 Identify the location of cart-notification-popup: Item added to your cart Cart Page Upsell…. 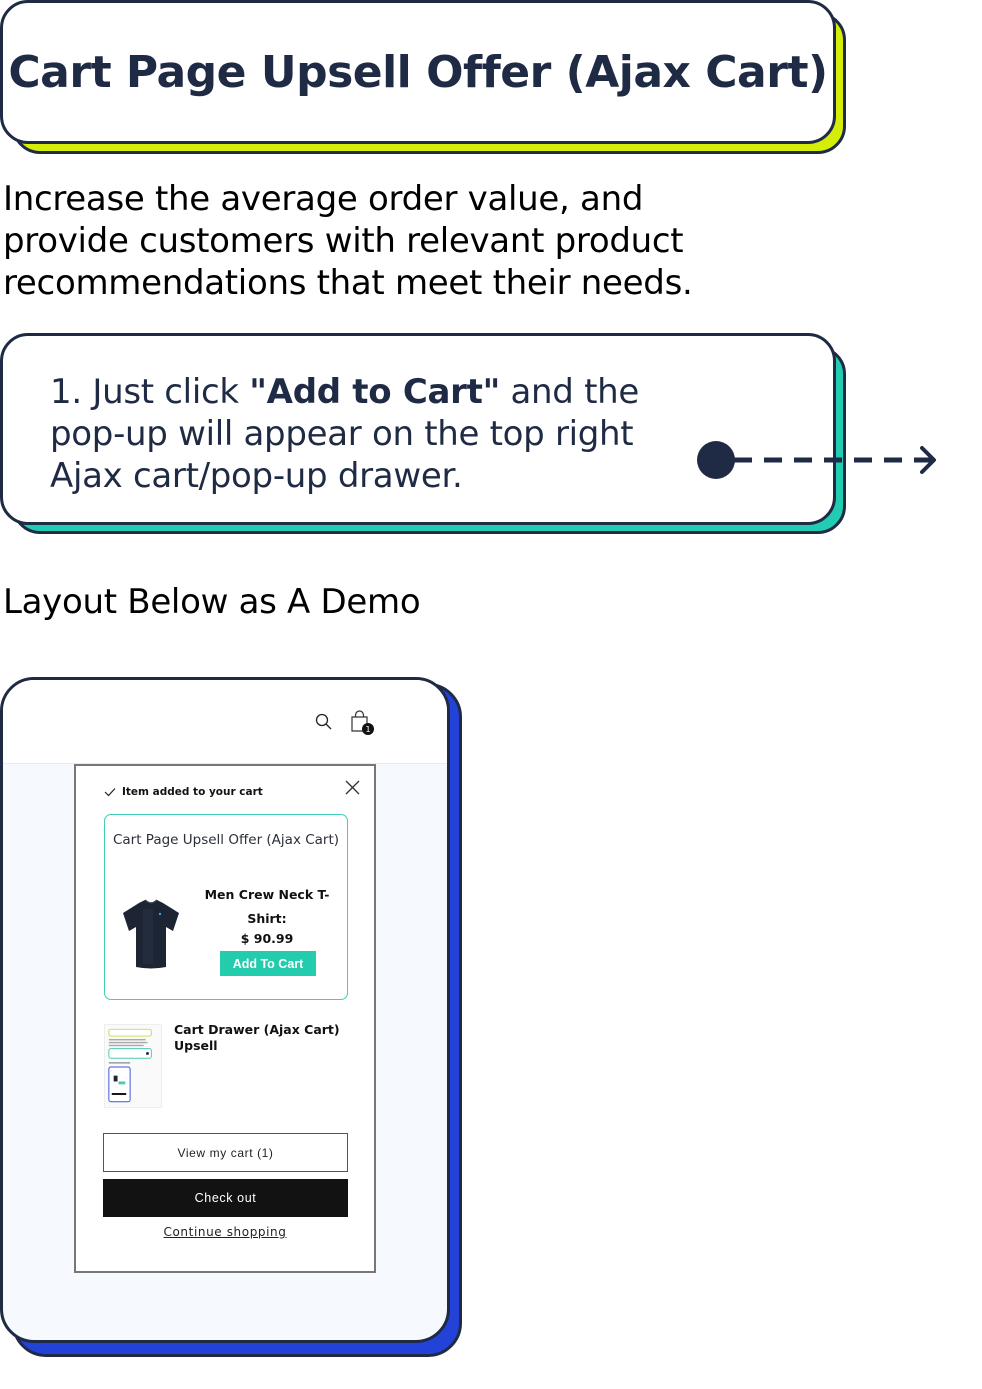
(225, 1018).